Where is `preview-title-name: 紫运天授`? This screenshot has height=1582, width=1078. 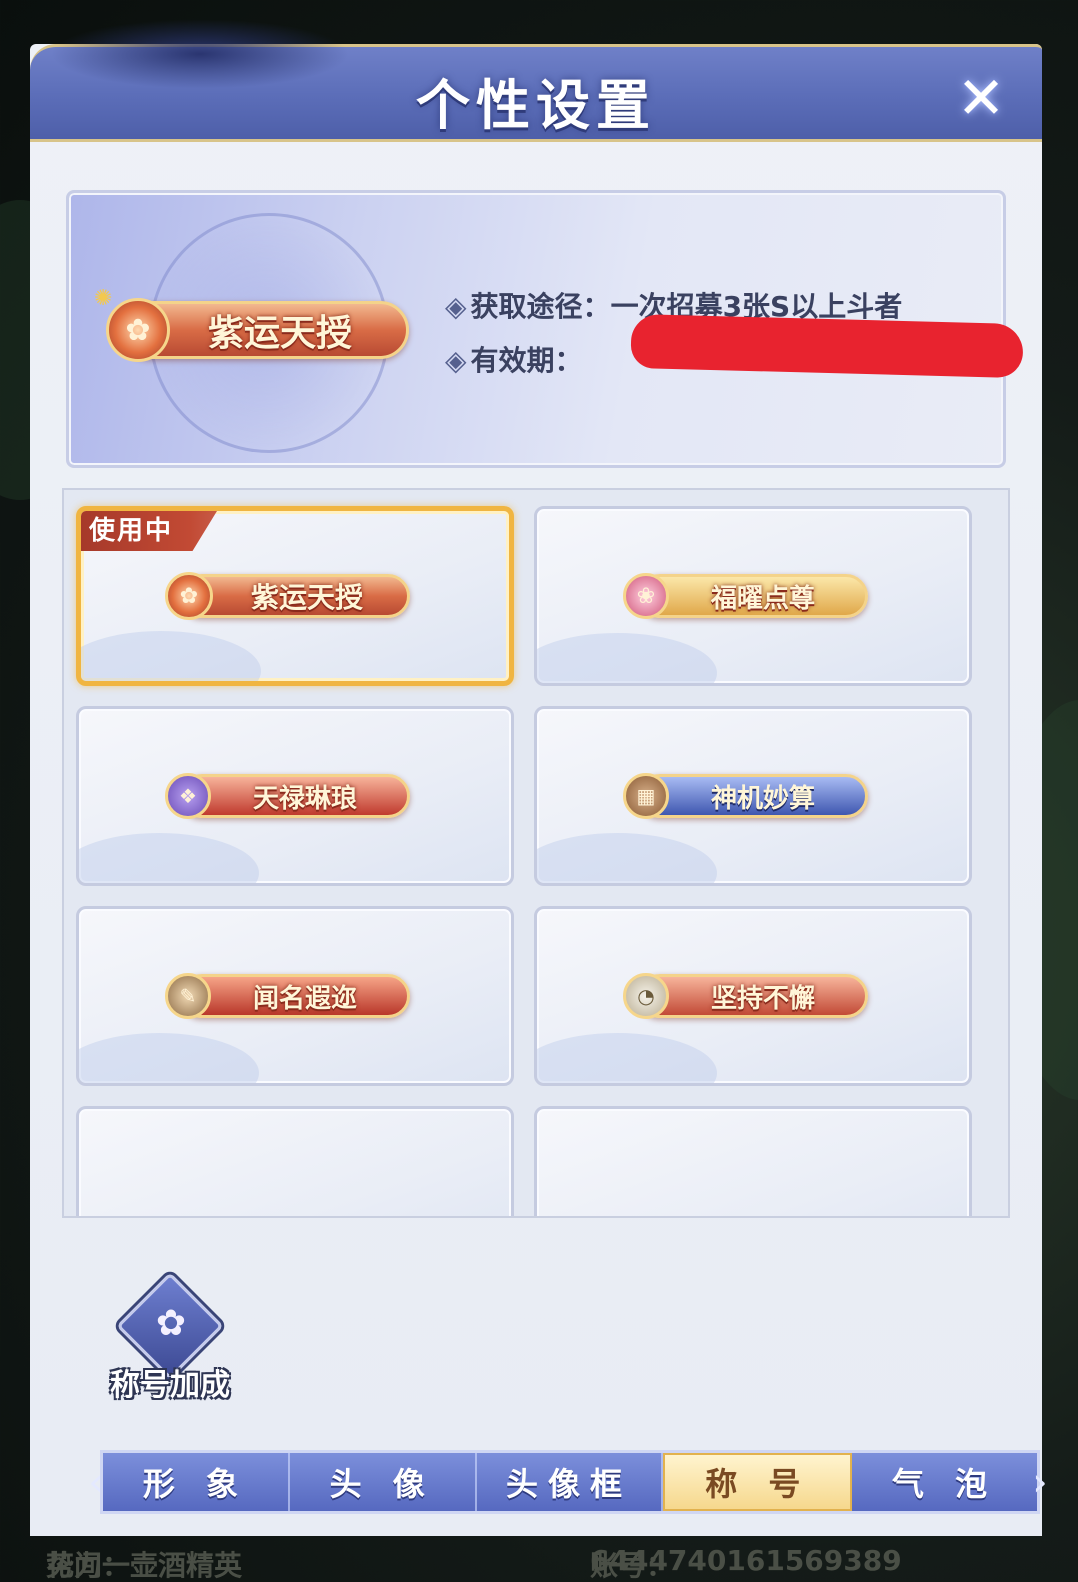 preview-title-name: 紫运天授 is located at coordinates (279, 333).